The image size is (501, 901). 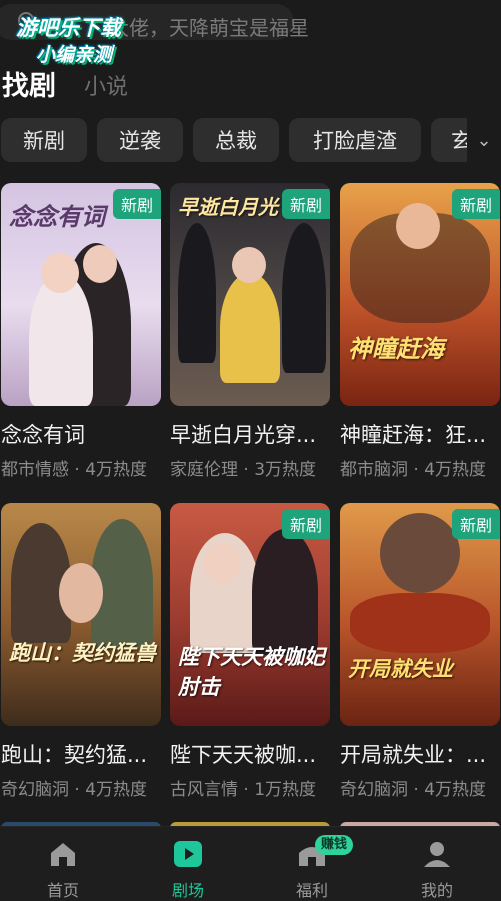 What do you see at coordinates (236, 140) in the screenshot?
I see `chip-ceo: 总裁` at bounding box center [236, 140].